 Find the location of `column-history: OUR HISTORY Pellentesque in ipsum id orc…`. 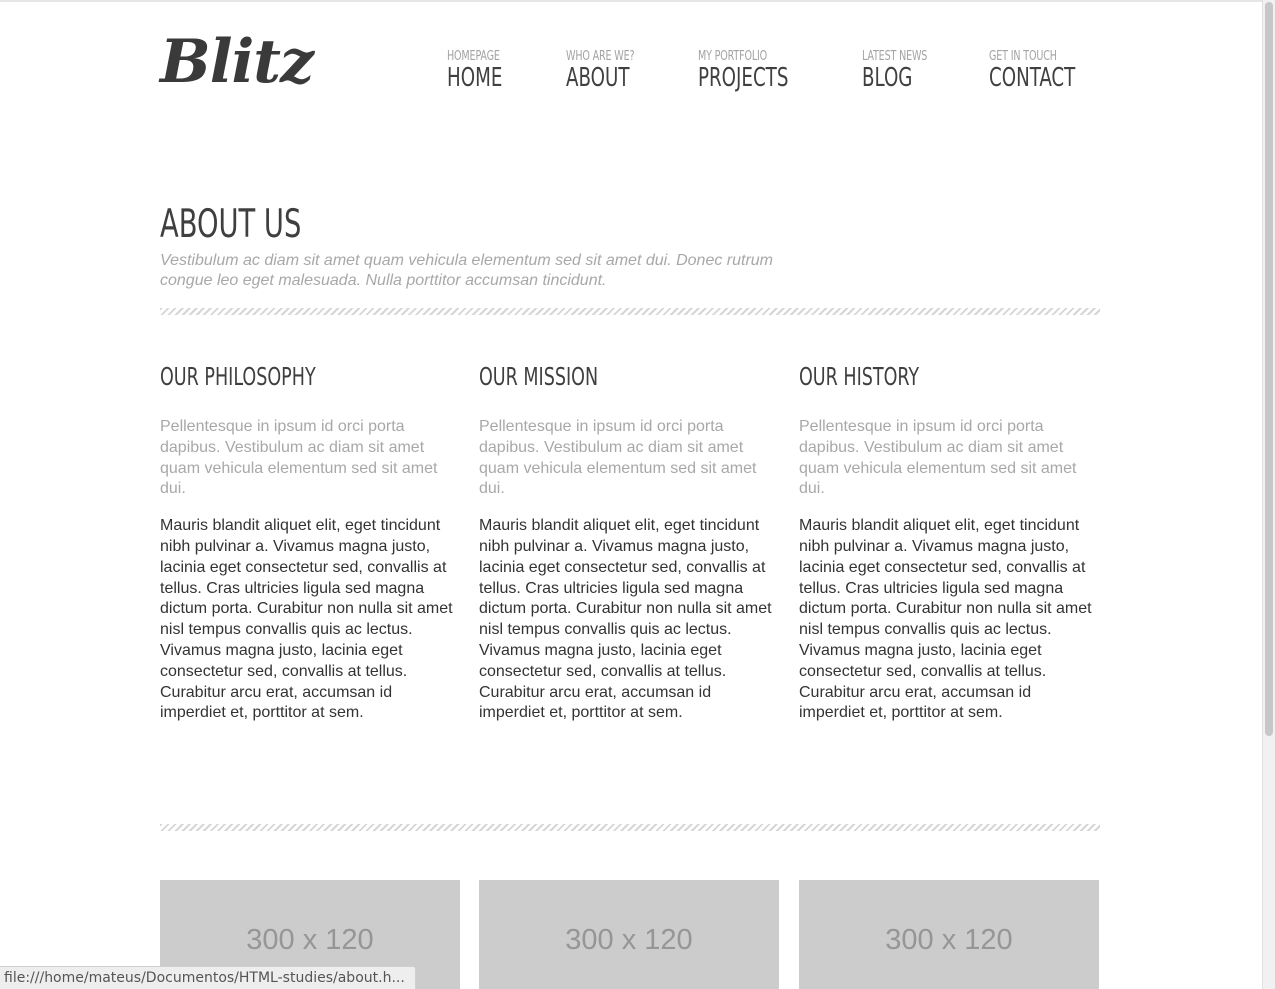

column-history: OUR HISTORY Pellentesque in ipsum id orc… is located at coordinates (949, 543).